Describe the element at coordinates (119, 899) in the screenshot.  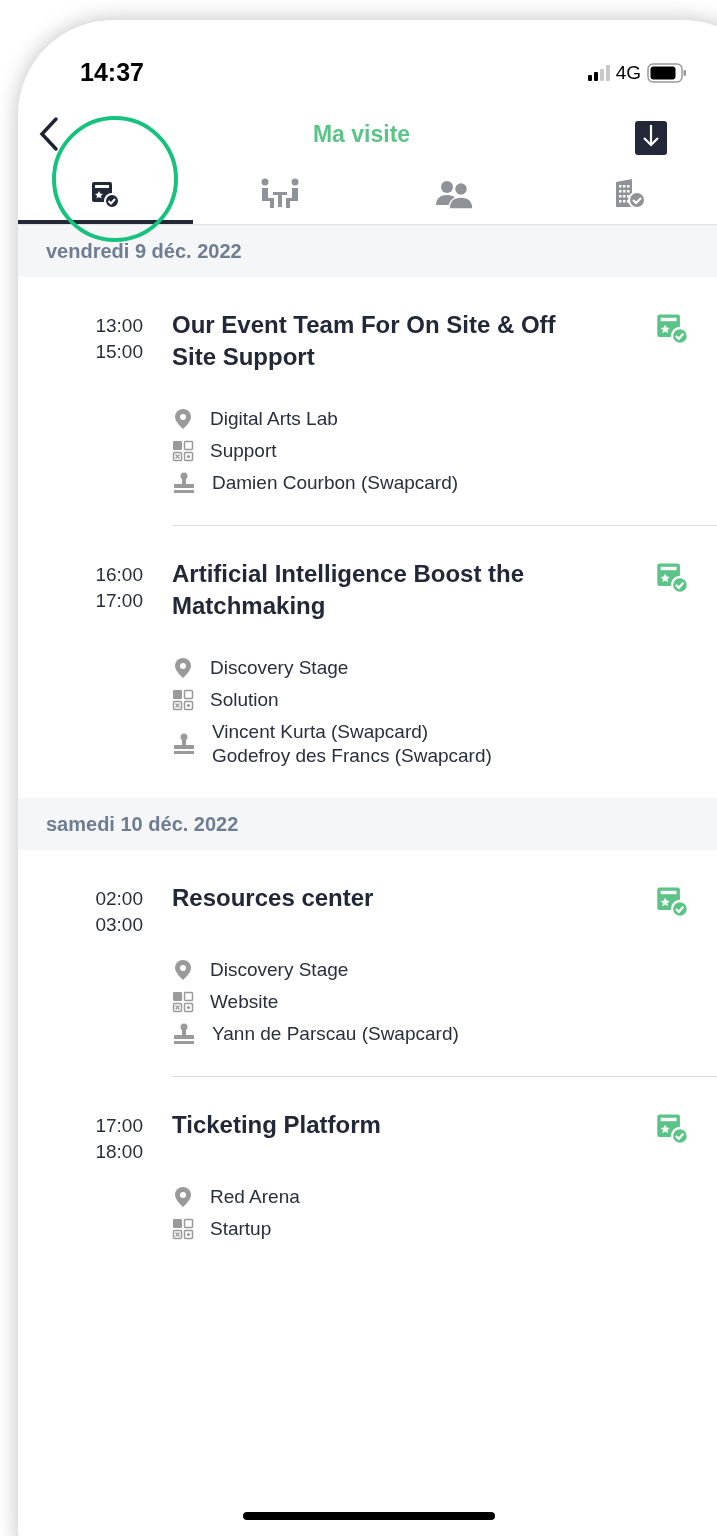
I see `start-time: 02:00` at that location.